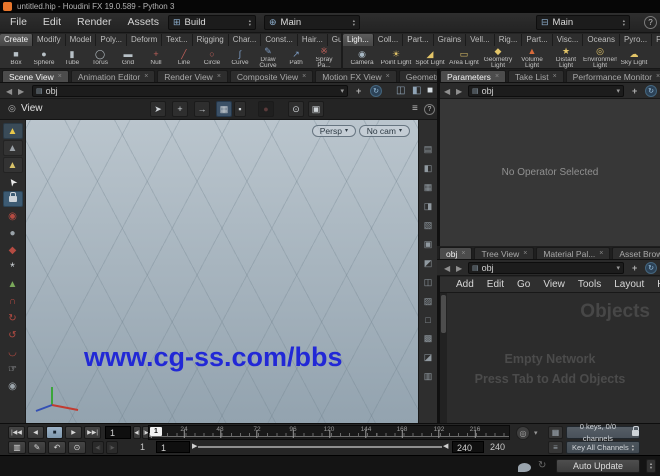 Image resolution: width=660 pixels, height=476 pixels. Describe the element at coordinates (464, 58) in the screenshot. I see `shelf-tool-area-light: ▭ Area Light` at that location.